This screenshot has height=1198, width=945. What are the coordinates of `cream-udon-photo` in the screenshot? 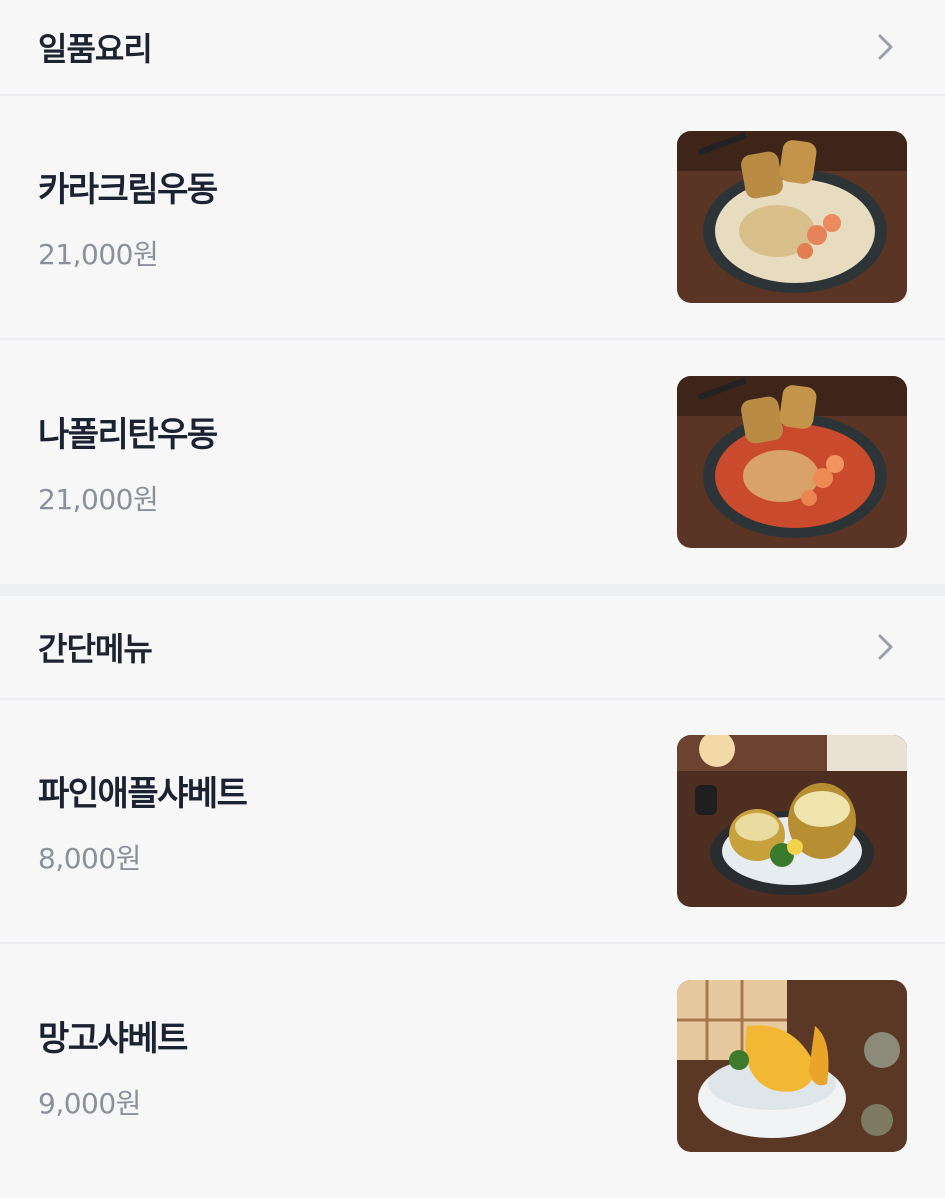 It's located at (792, 217).